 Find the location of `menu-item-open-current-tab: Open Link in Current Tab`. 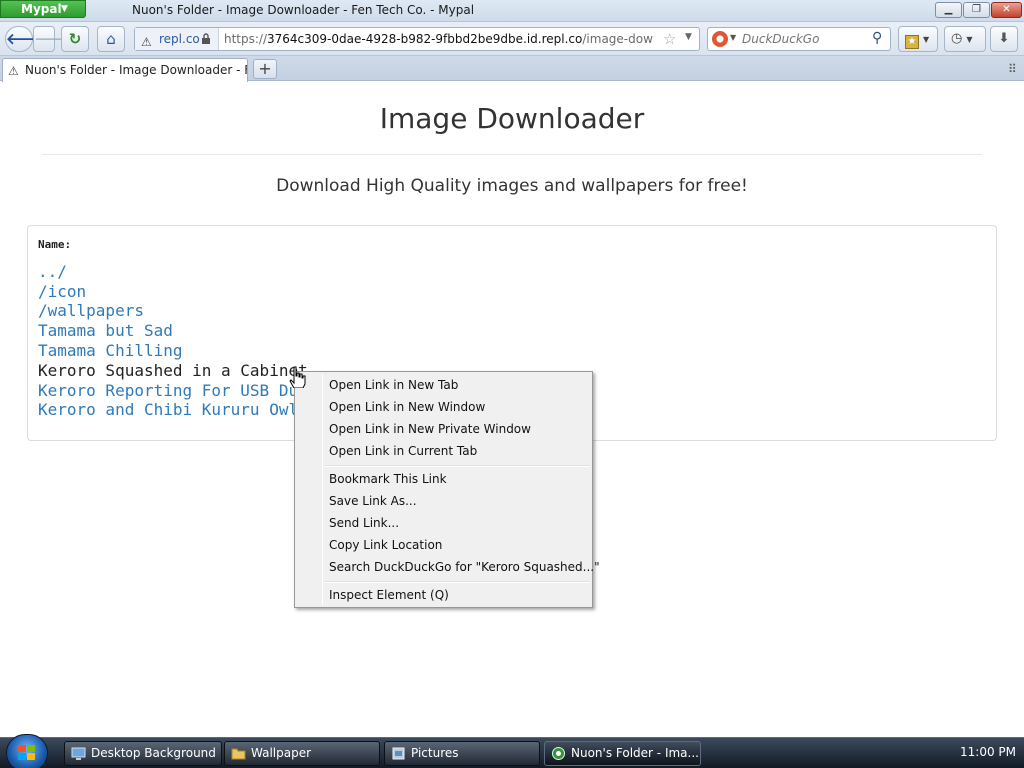

menu-item-open-current-tab: Open Link in Current Tab is located at coordinates (403, 451).